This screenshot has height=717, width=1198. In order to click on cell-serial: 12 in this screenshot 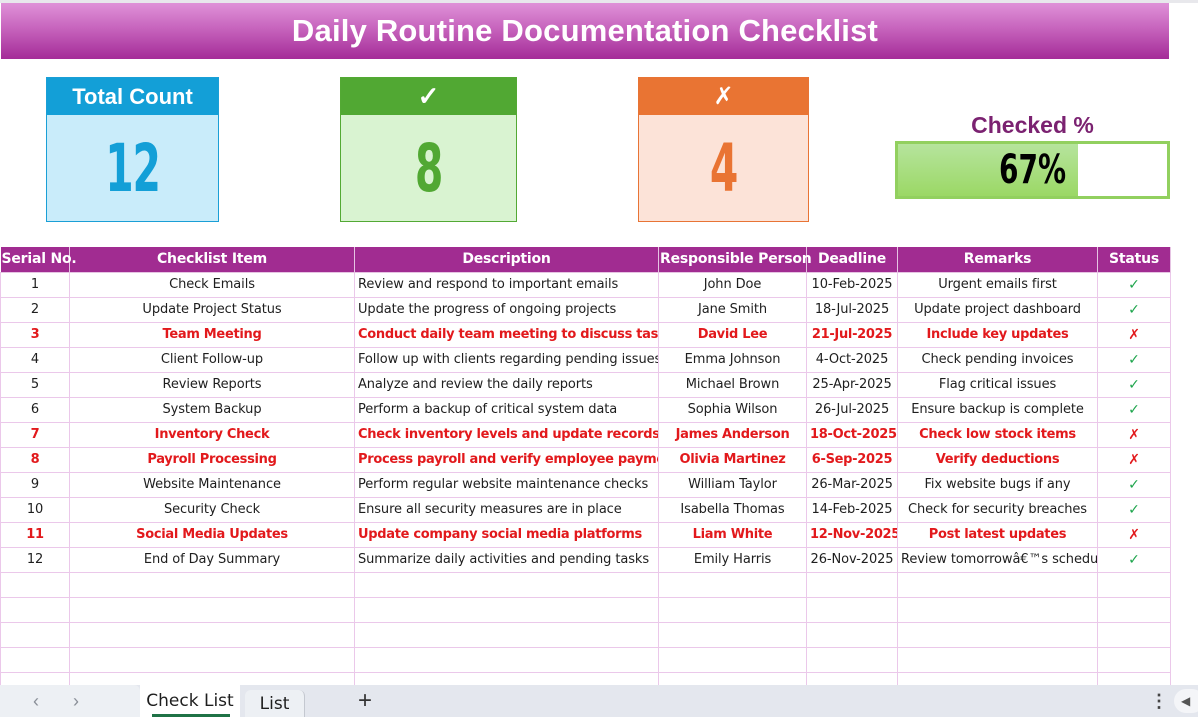, I will do `click(35, 559)`.